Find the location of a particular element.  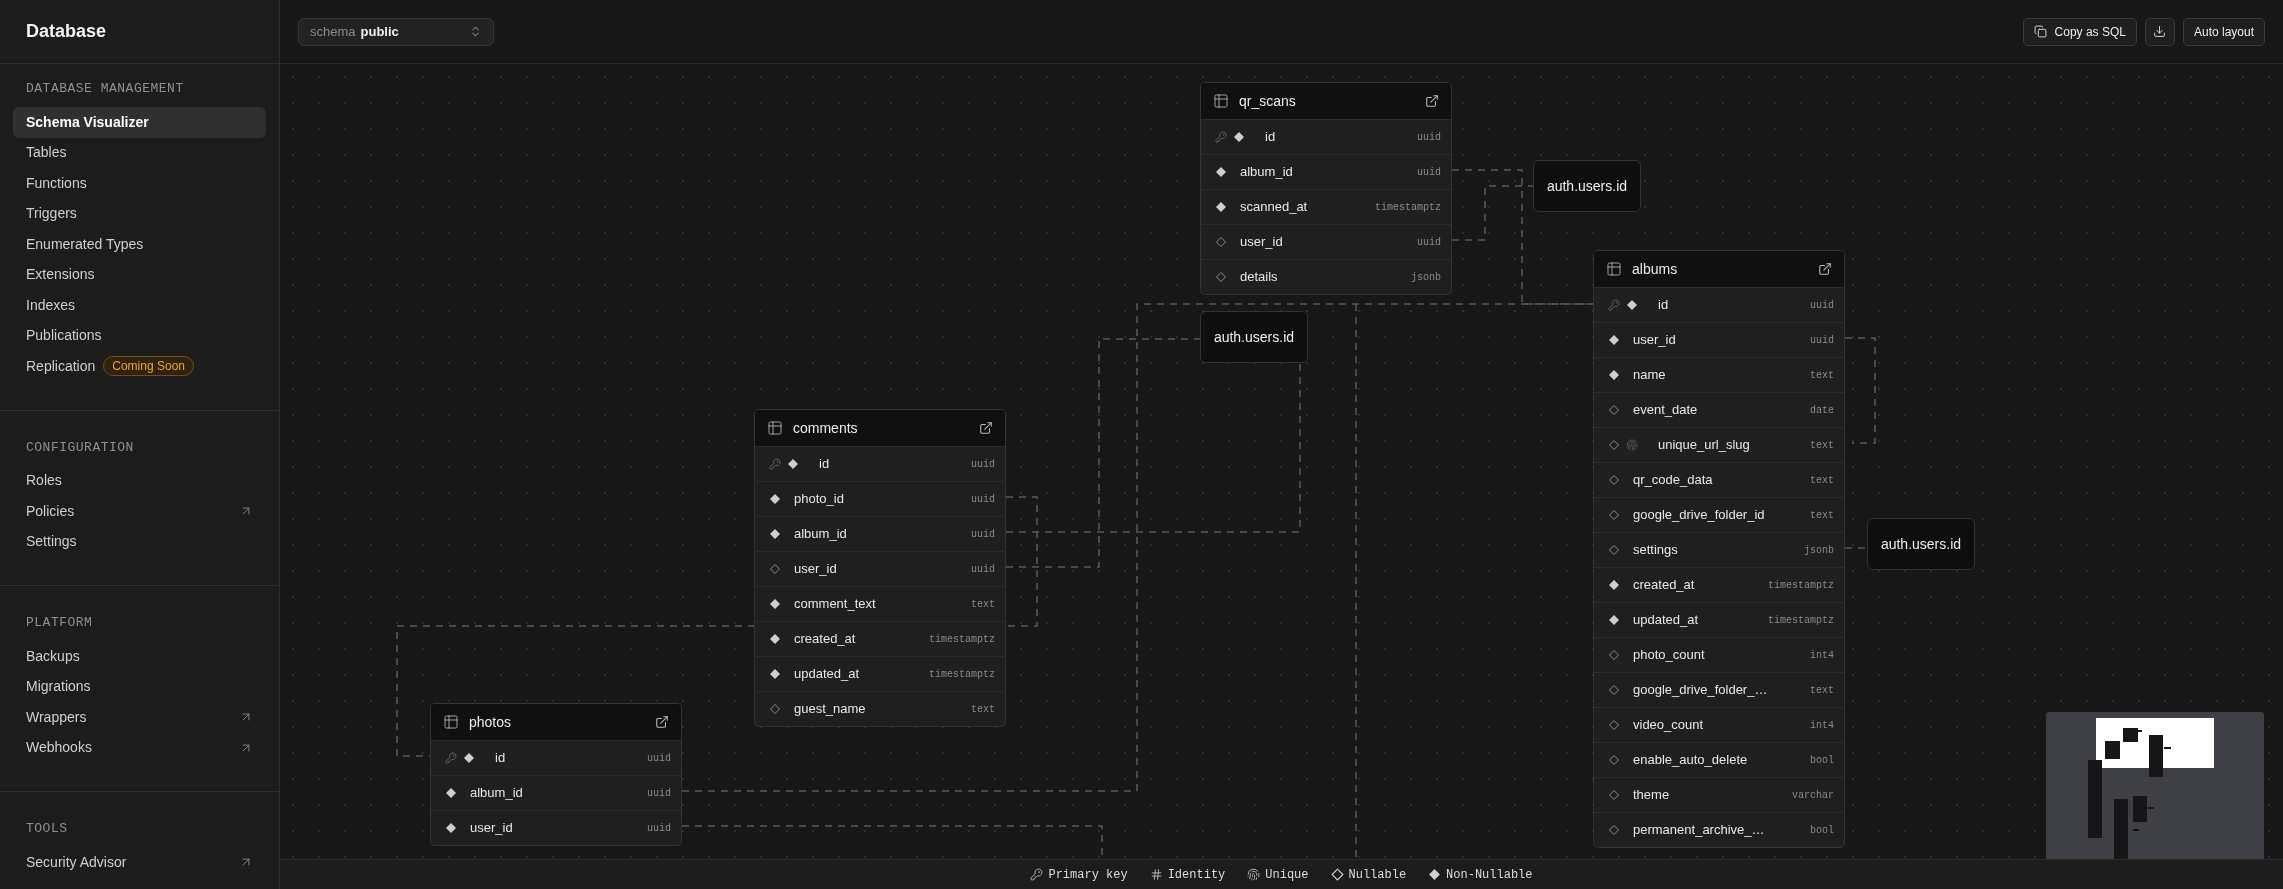

table-name: photos is located at coordinates (491, 722).